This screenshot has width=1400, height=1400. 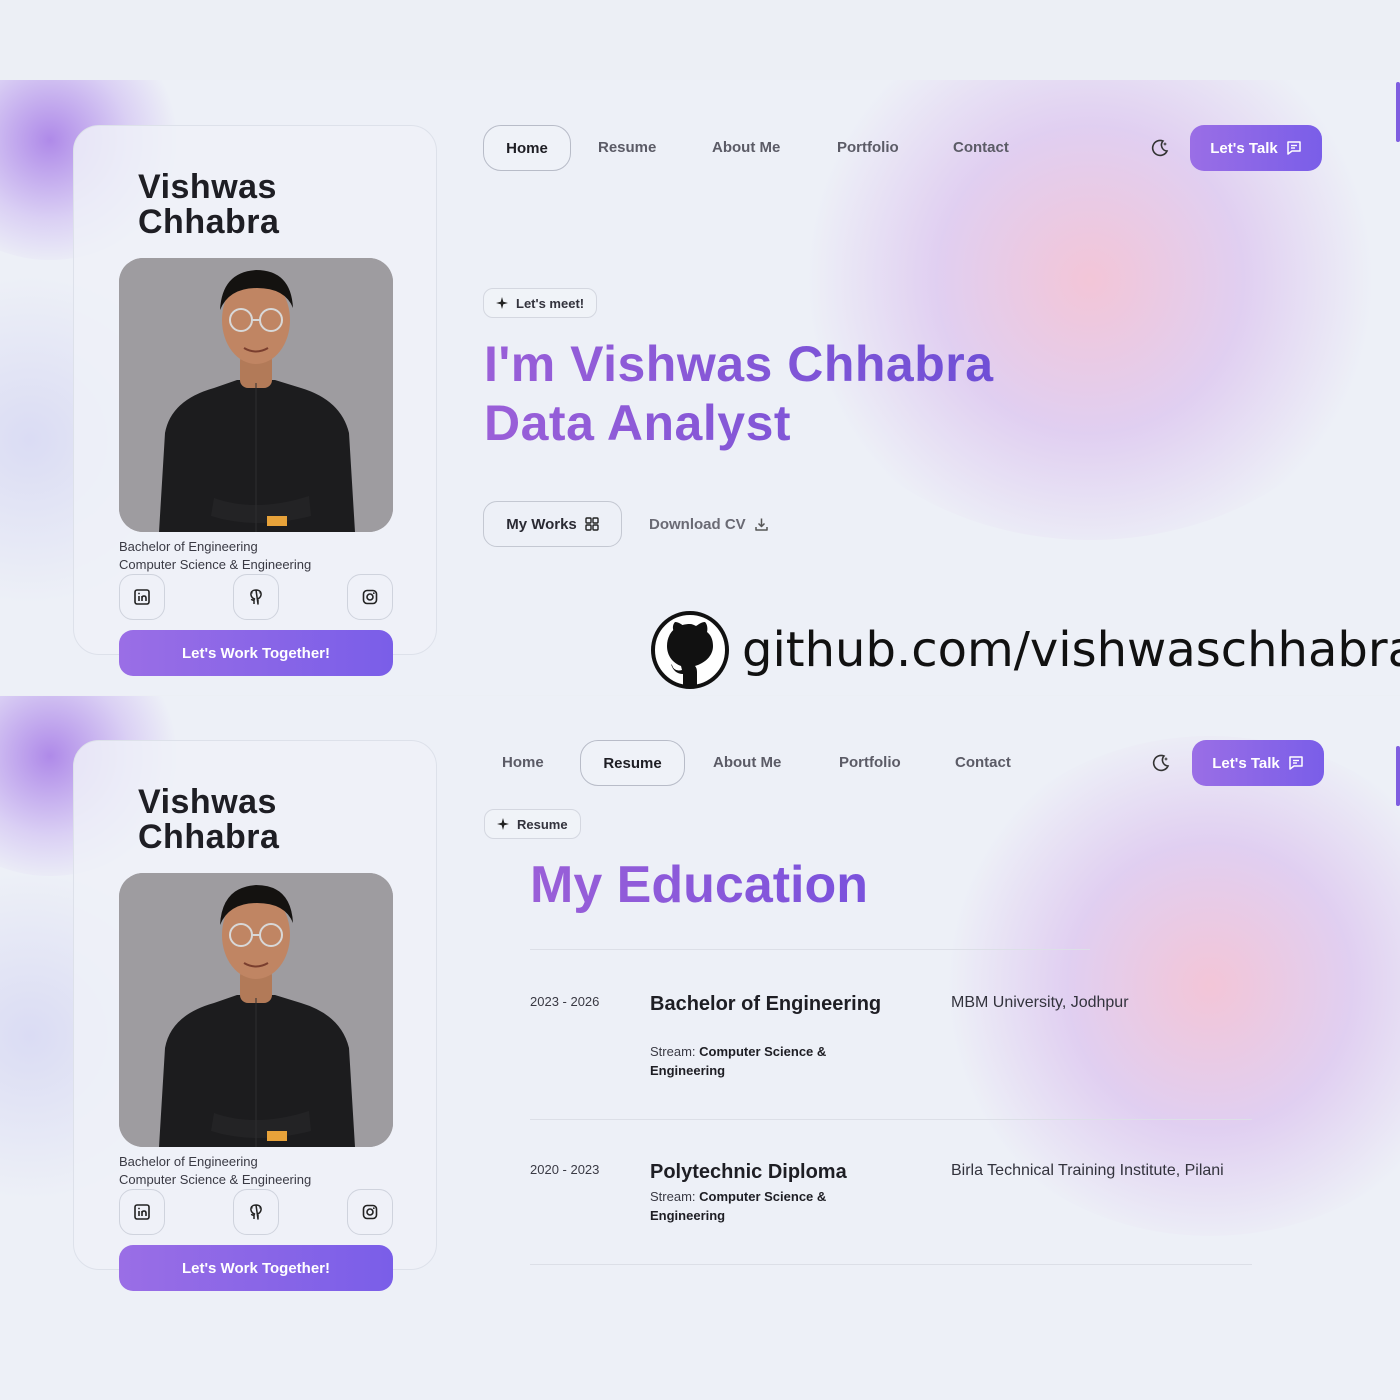 I want to click on github-banner: github.com/vishwaschhabra, so click(x=1025, y=650).